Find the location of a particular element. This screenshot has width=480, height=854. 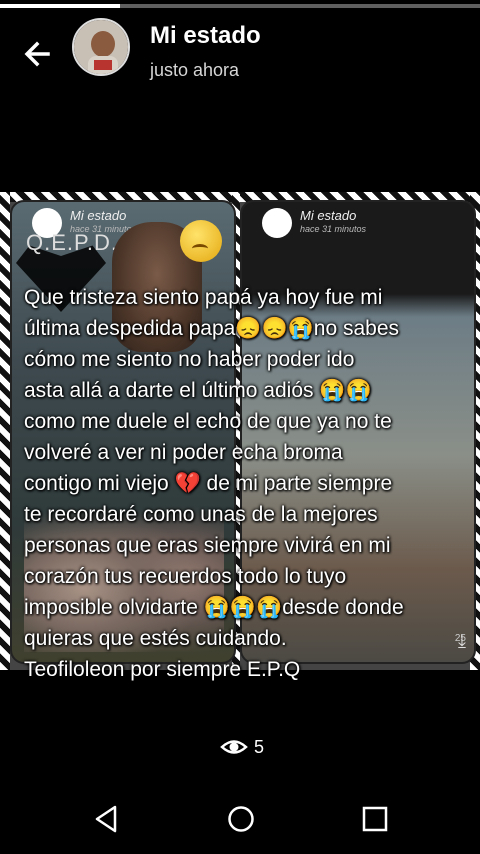

square-recent-icon is located at coordinates (375, 819).